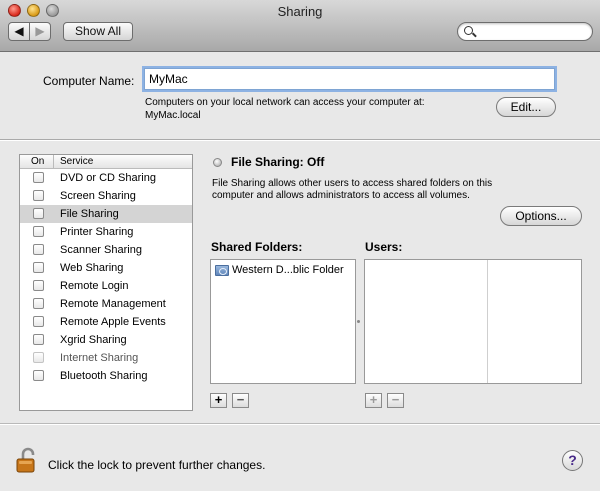 Image resolution: width=600 pixels, height=491 pixels. What do you see at coordinates (473, 321) in the screenshot?
I see `users-list` at bounding box center [473, 321].